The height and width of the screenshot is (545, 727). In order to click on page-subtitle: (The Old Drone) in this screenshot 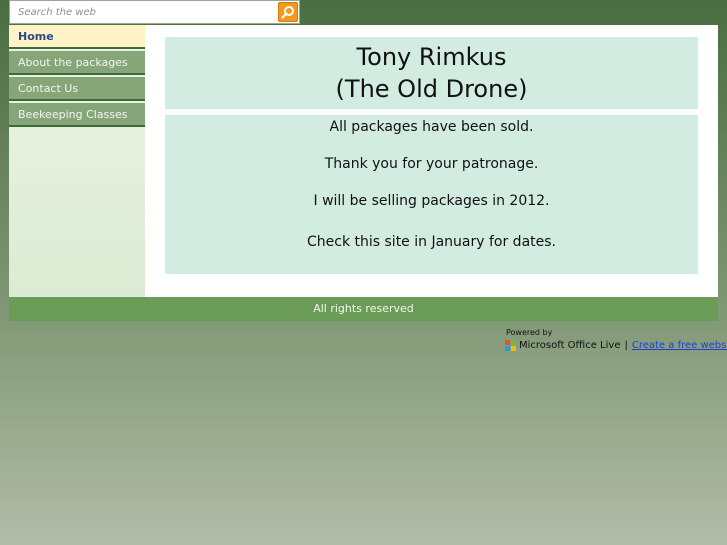, I will do `click(431, 89)`.